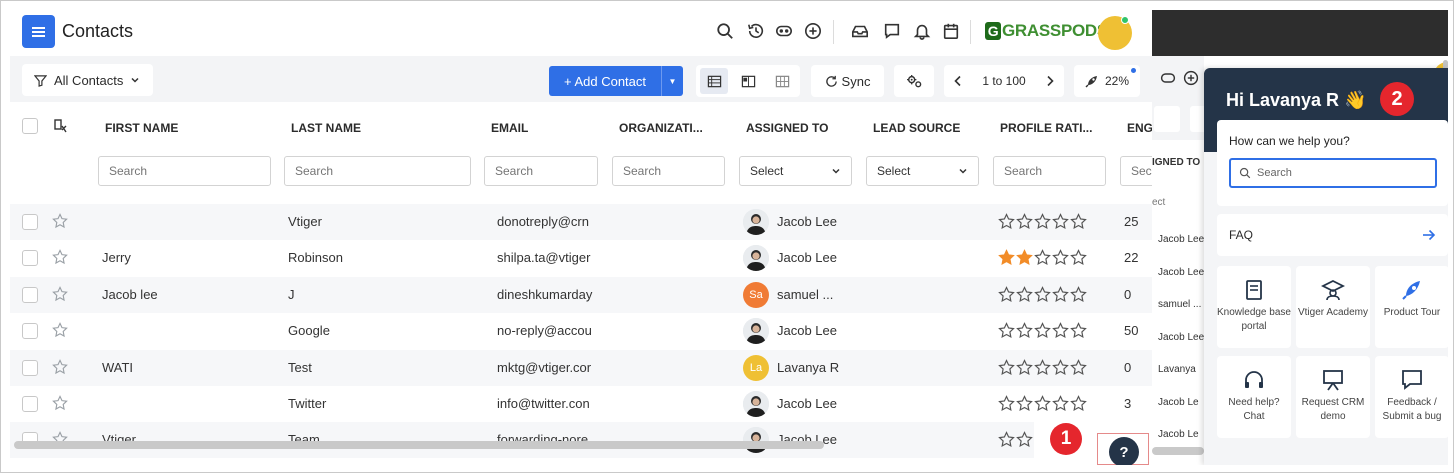  Describe the element at coordinates (38, 31) in the screenshot. I see `menu-button` at that location.